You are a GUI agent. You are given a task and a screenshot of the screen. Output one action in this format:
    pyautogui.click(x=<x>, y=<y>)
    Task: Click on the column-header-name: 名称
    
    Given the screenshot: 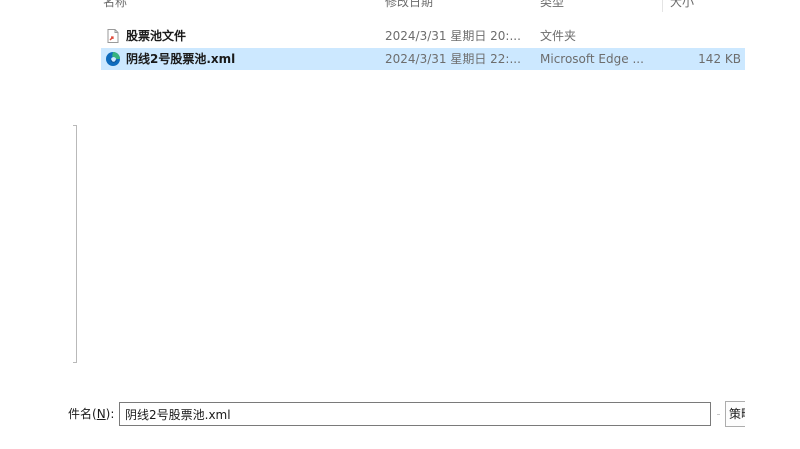 What is the action you would take?
    pyautogui.click(x=115, y=4)
    